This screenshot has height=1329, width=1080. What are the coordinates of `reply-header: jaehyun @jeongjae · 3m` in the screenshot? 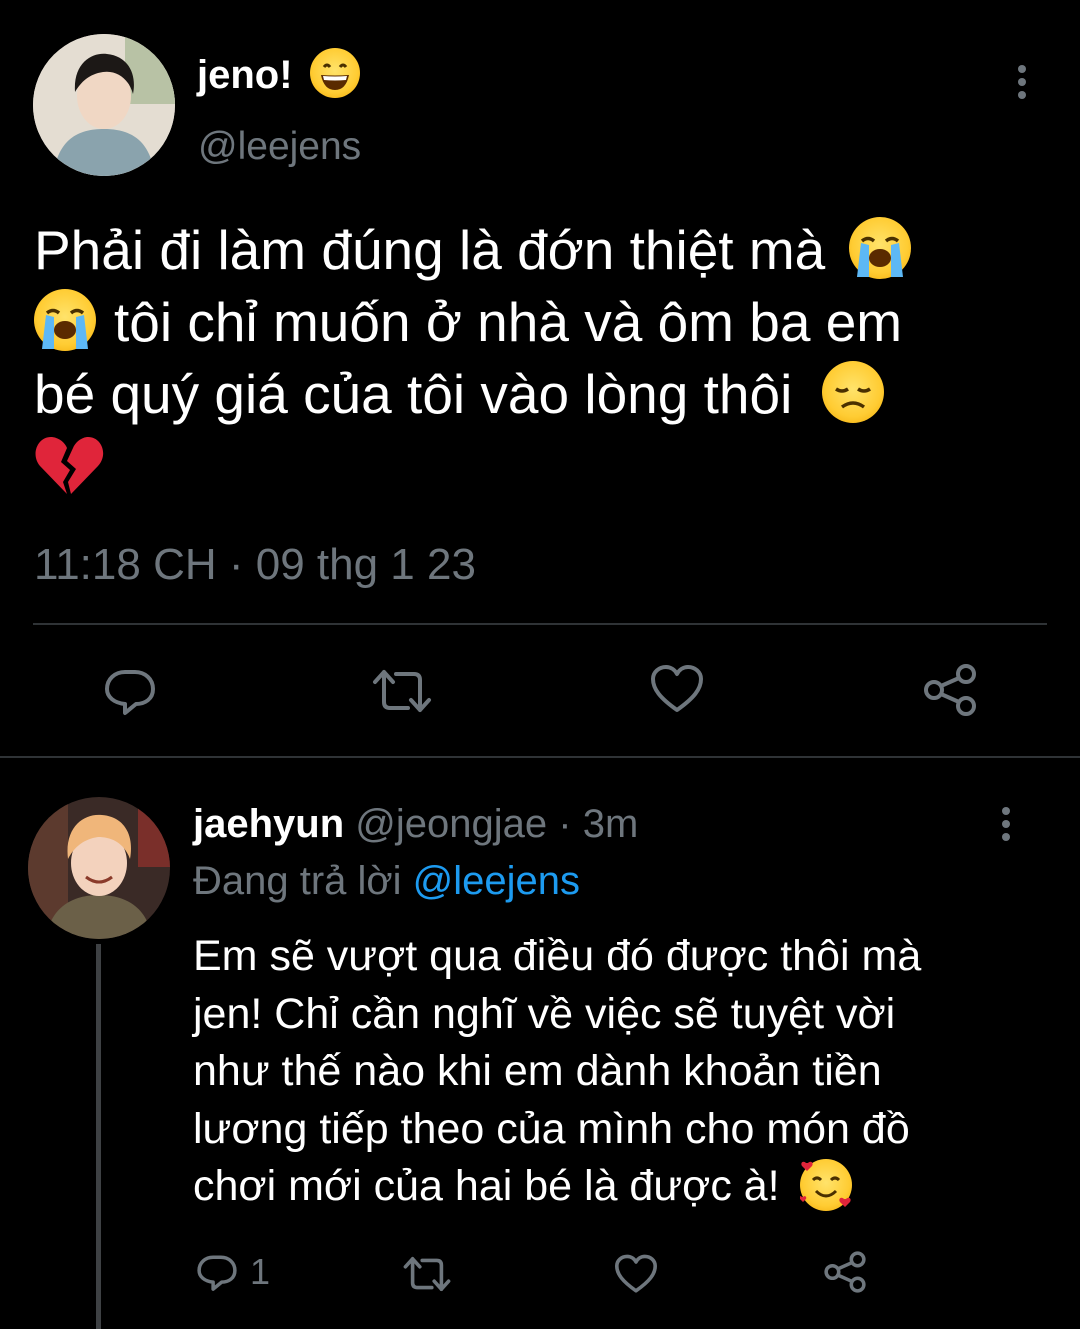 It's located at (415, 824).